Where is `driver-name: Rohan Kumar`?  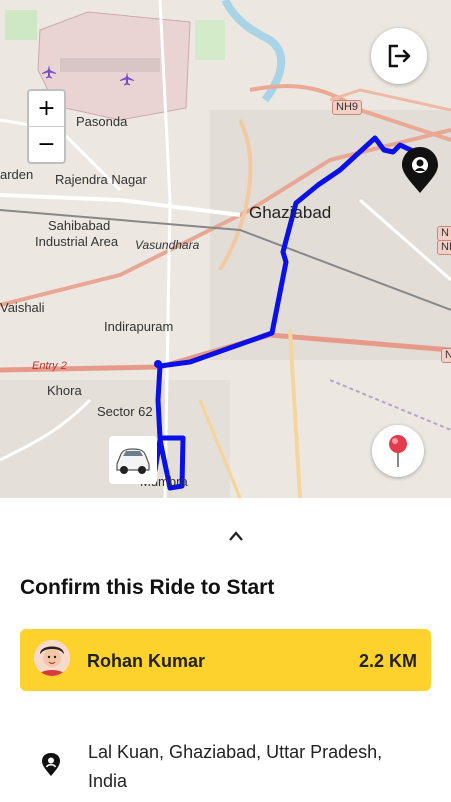
driver-name: Rohan Kumar is located at coordinates (146, 661).